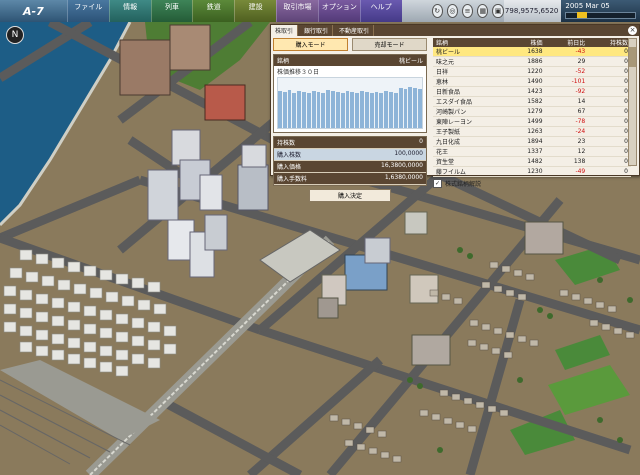 This screenshot has height=475, width=640. What do you see at coordinates (470, 61) in the screenshot?
I see `stock-name: 味之元` at bounding box center [470, 61].